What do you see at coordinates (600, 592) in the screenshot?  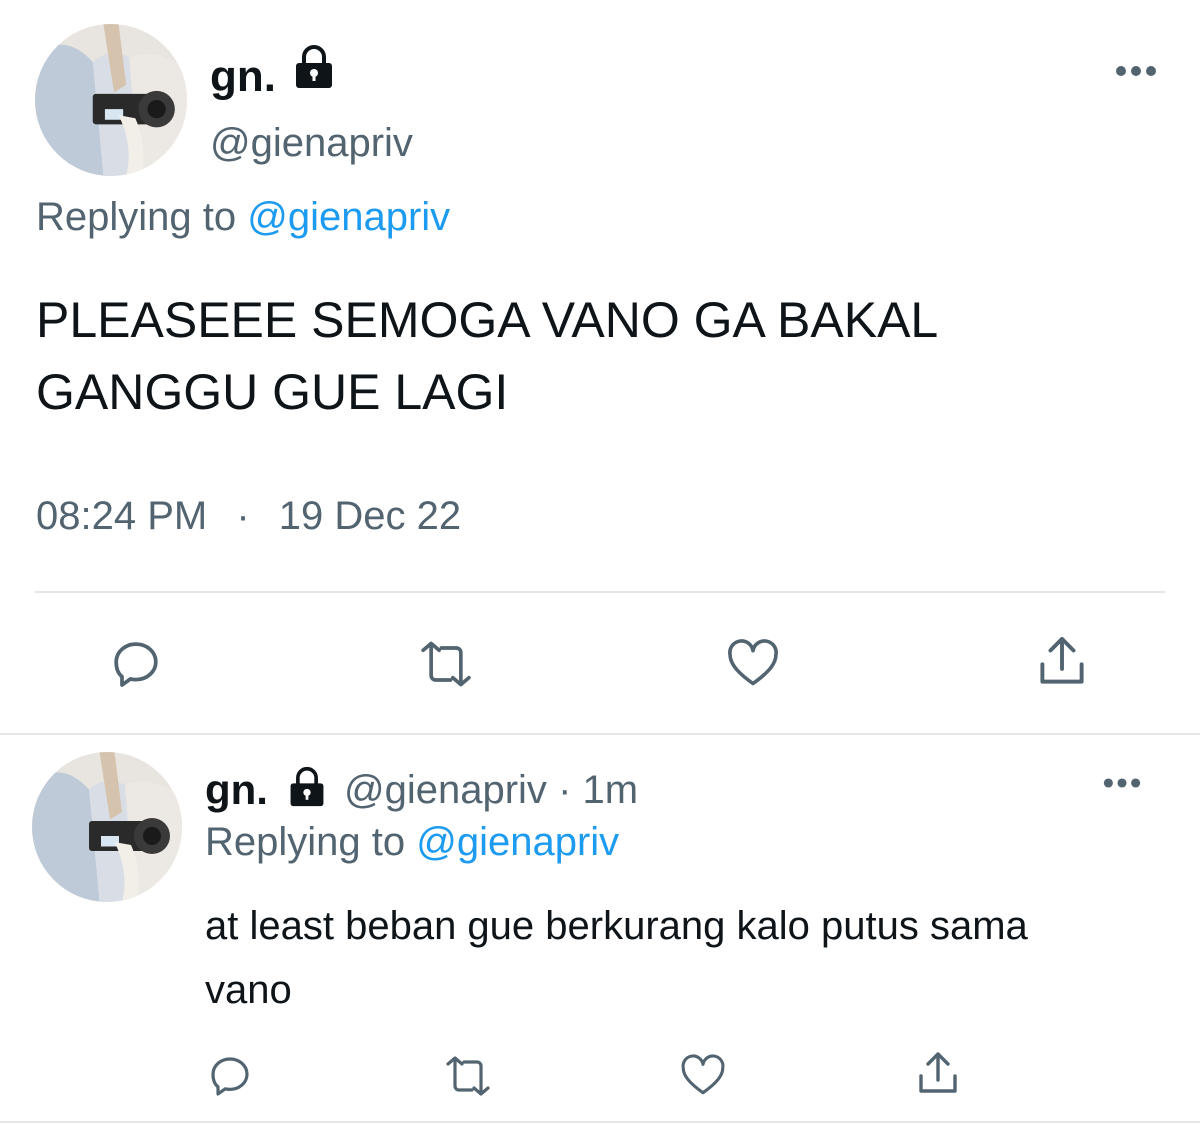 I see `divider` at bounding box center [600, 592].